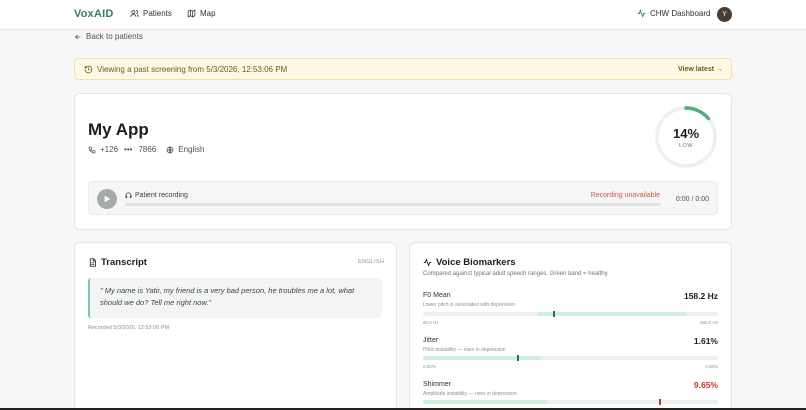  I want to click on biomarker-max: 5.00%, so click(711, 366).